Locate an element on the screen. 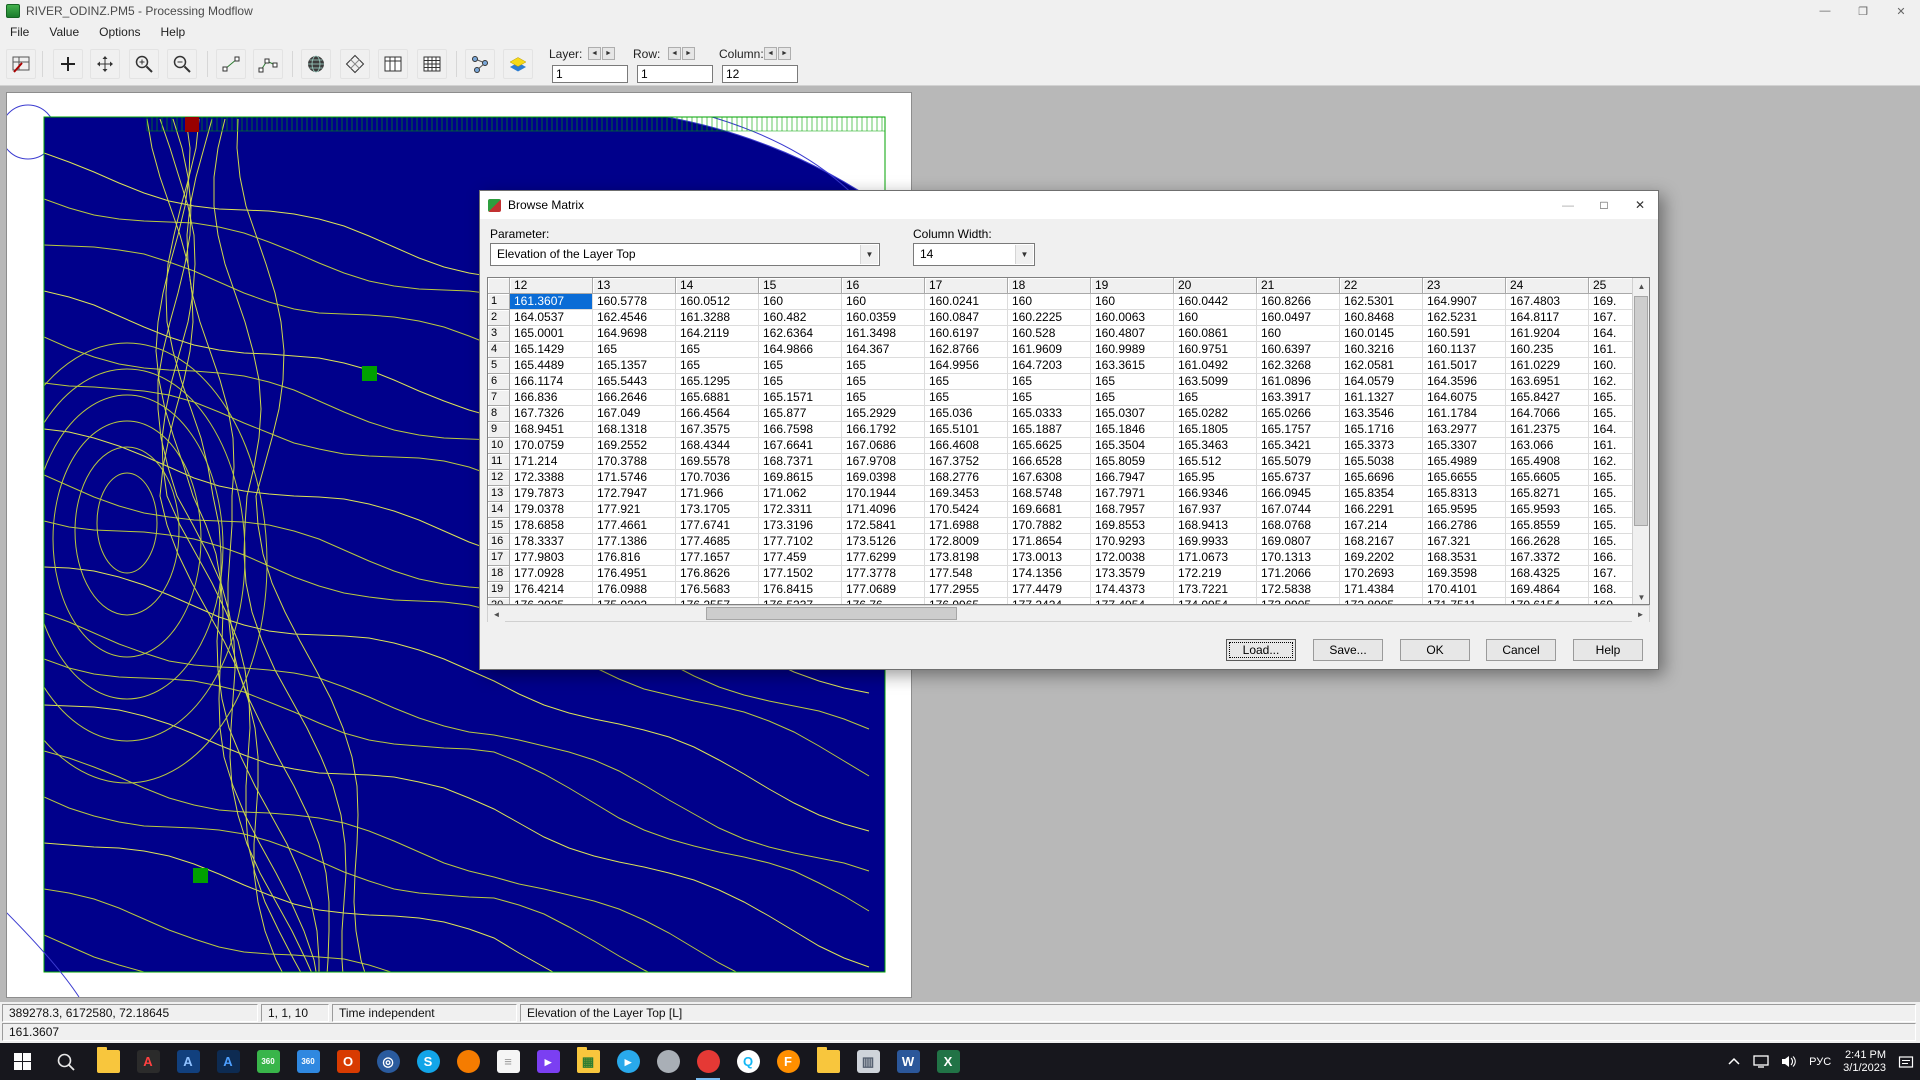 The width and height of the screenshot is (1920, 1080). grid-cell: 179.0378 is located at coordinates (551, 510).